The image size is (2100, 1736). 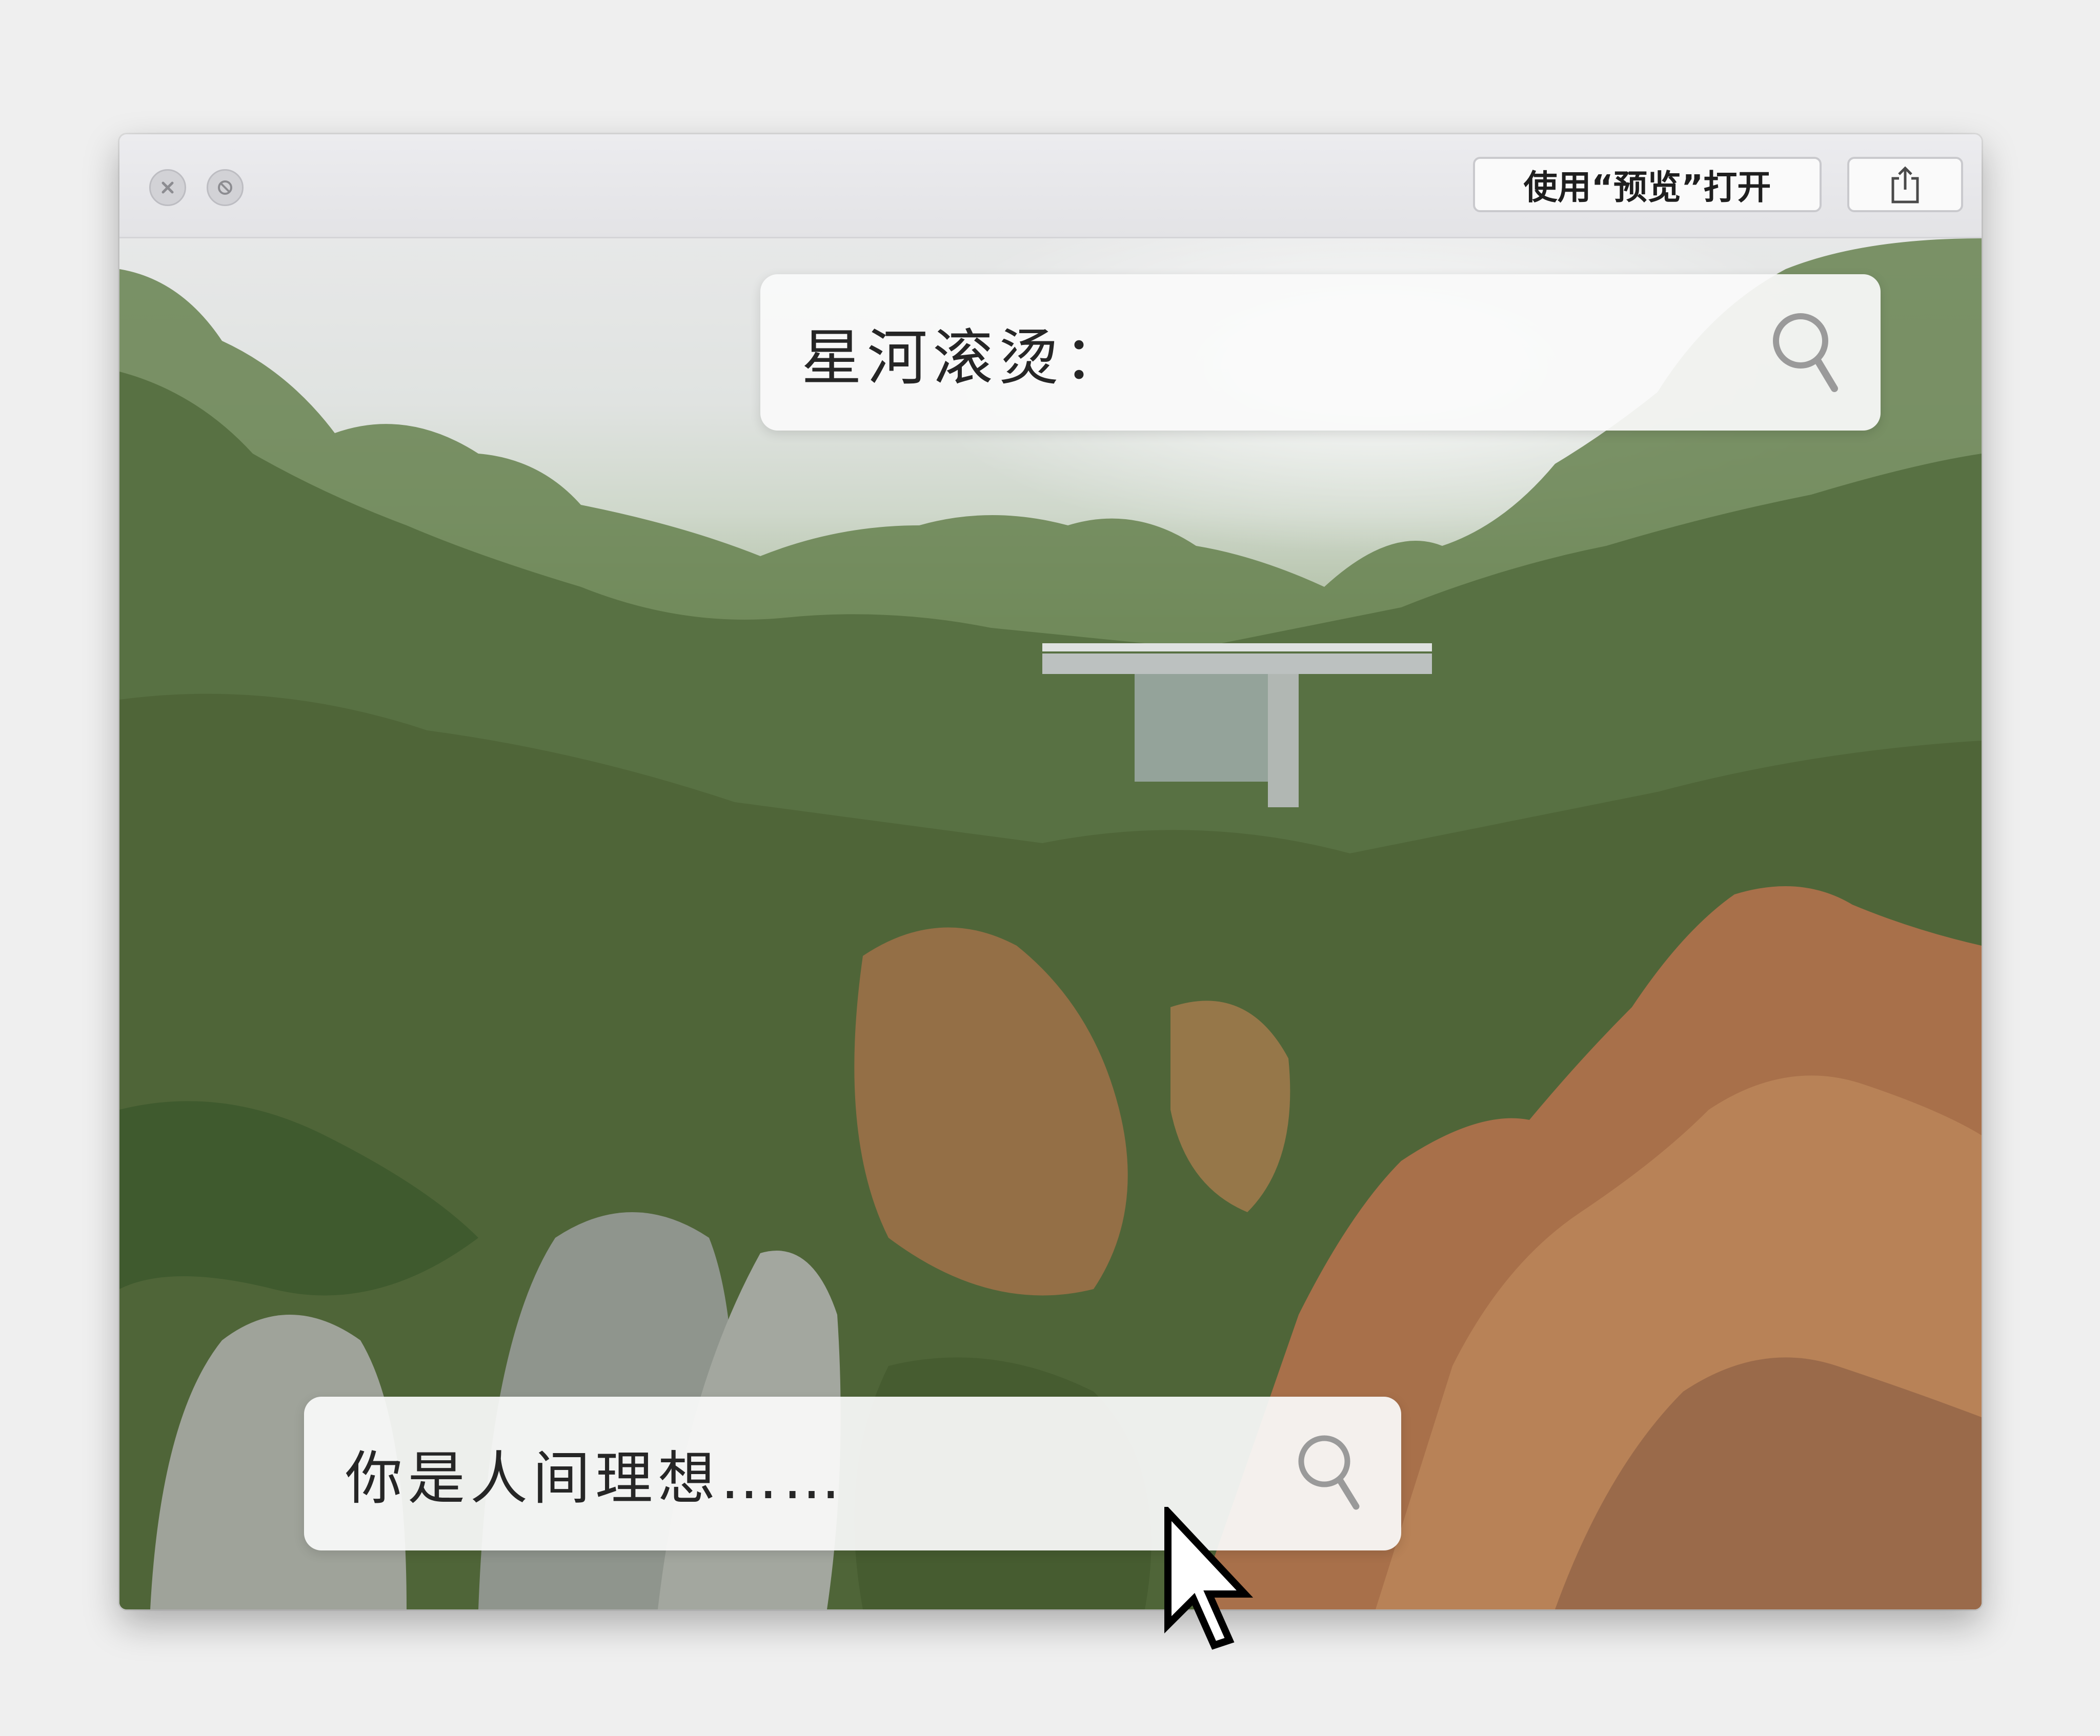 I want to click on minimize-button, so click(x=225, y=187).